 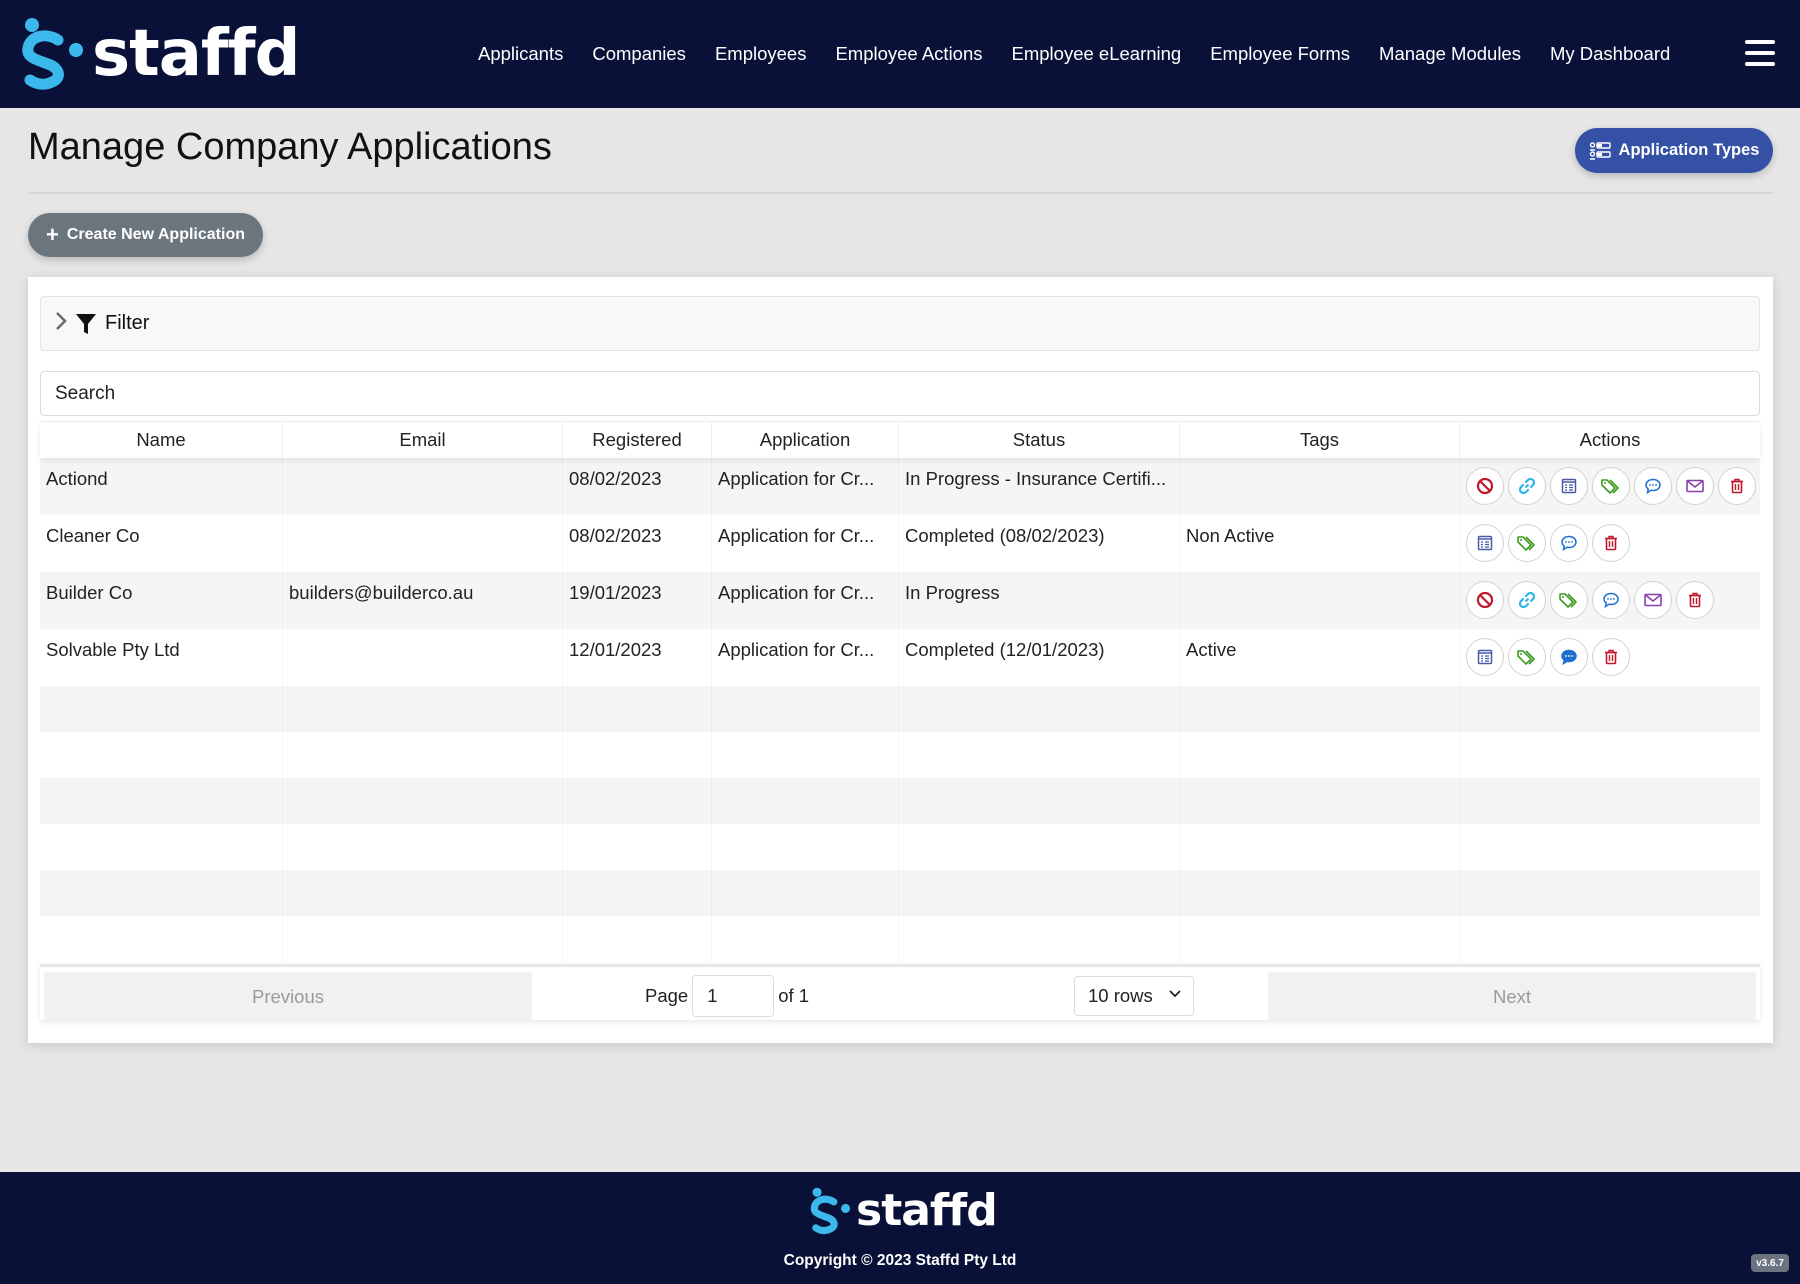 What do you see at coordinates (1450, 54) in the screenshot?
I see `nav-item-manage-modules: Manage Modules` at bounding box center [1450, 54].